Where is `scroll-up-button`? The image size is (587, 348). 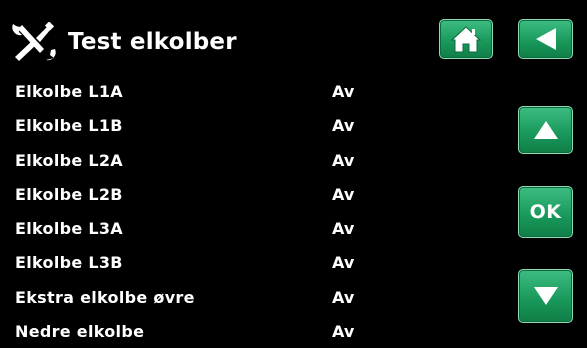 scroll-up-button is located at coordinates (545, 130).